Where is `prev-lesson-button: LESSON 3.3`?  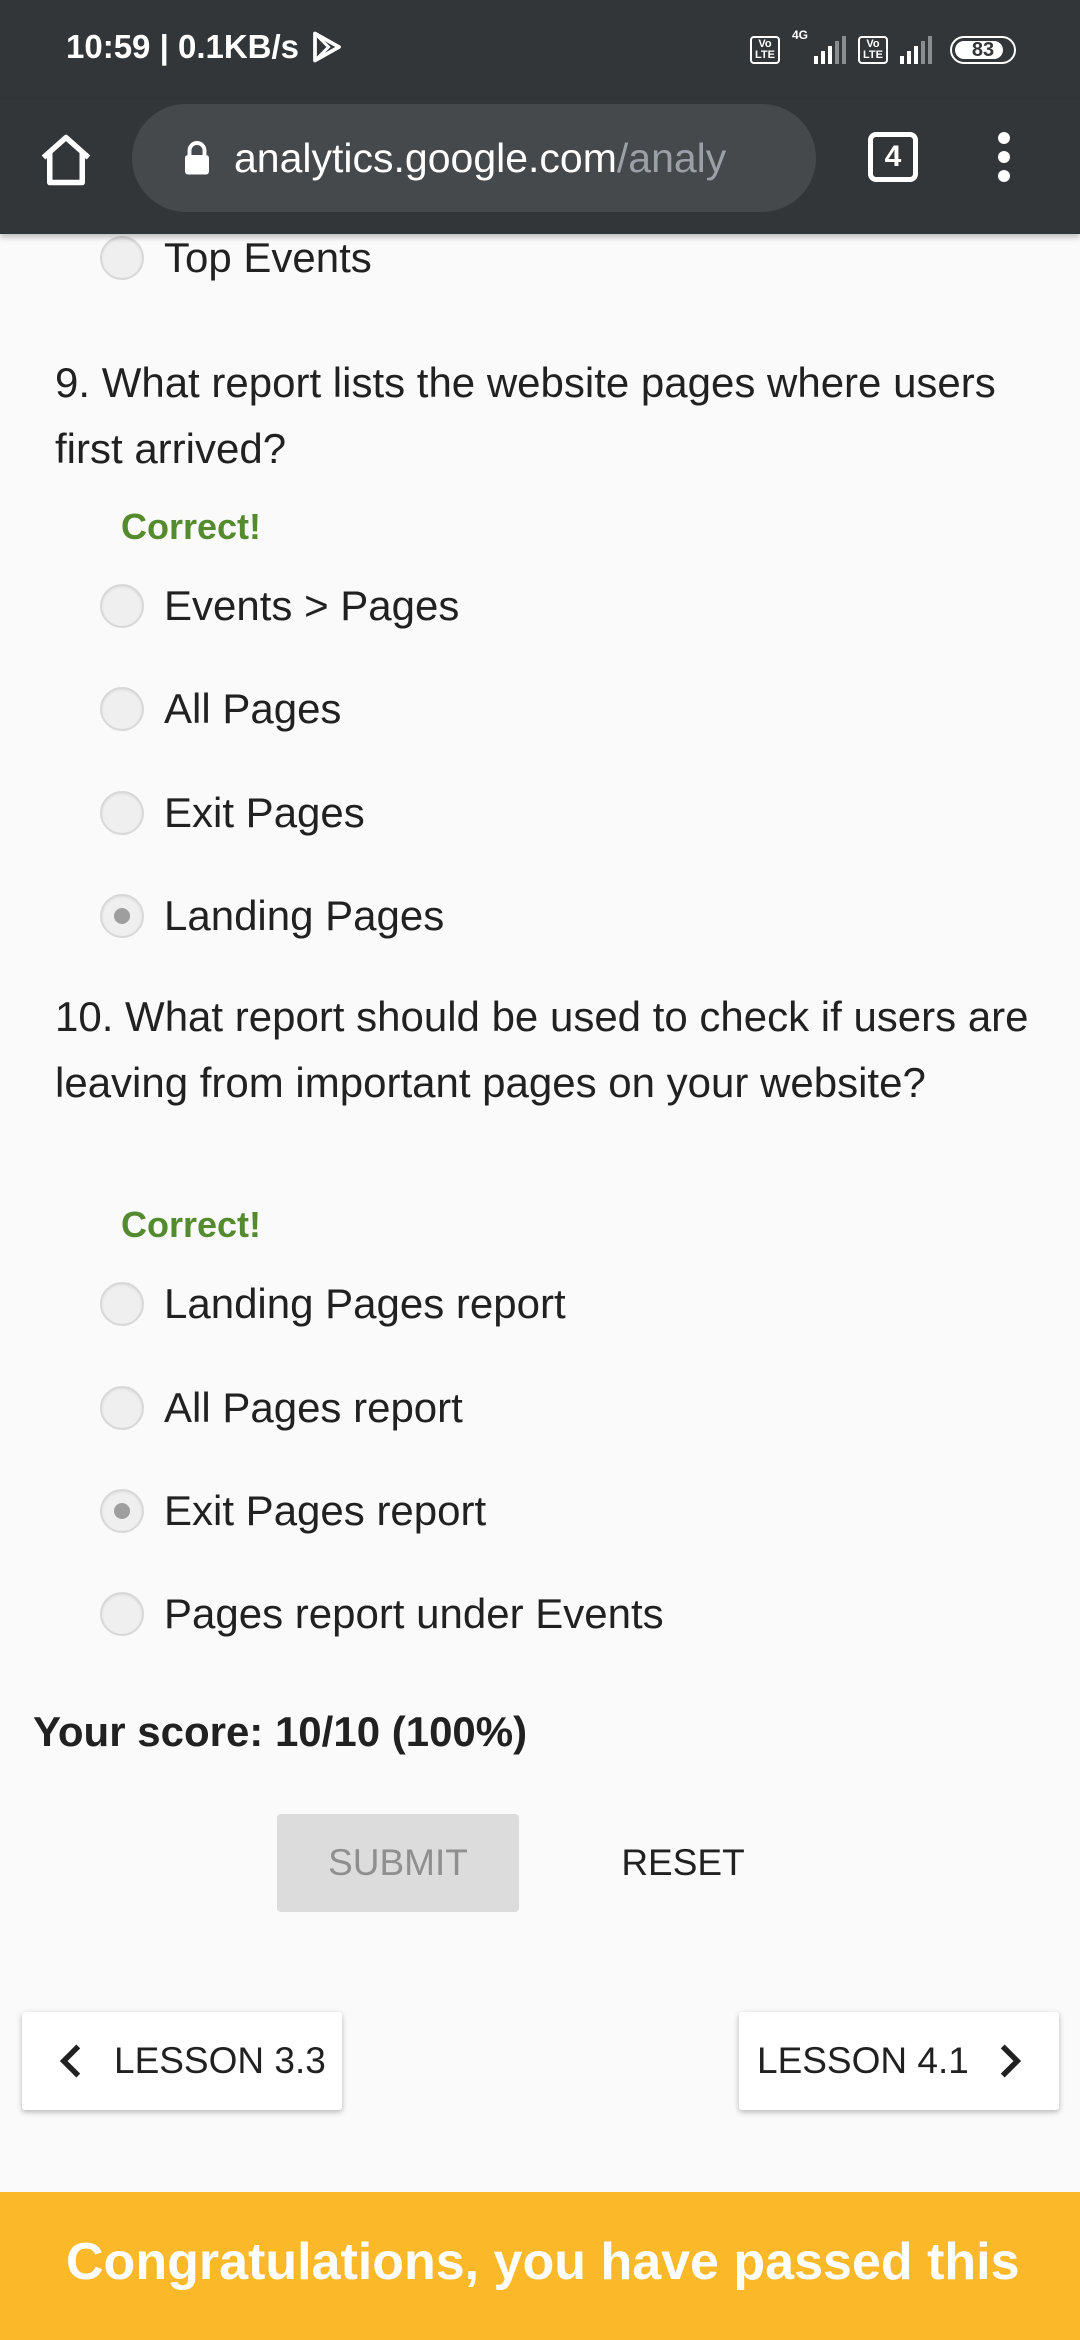
prev-lesson-button: LESSON 3.3 is located at coordinates (182, 2061).